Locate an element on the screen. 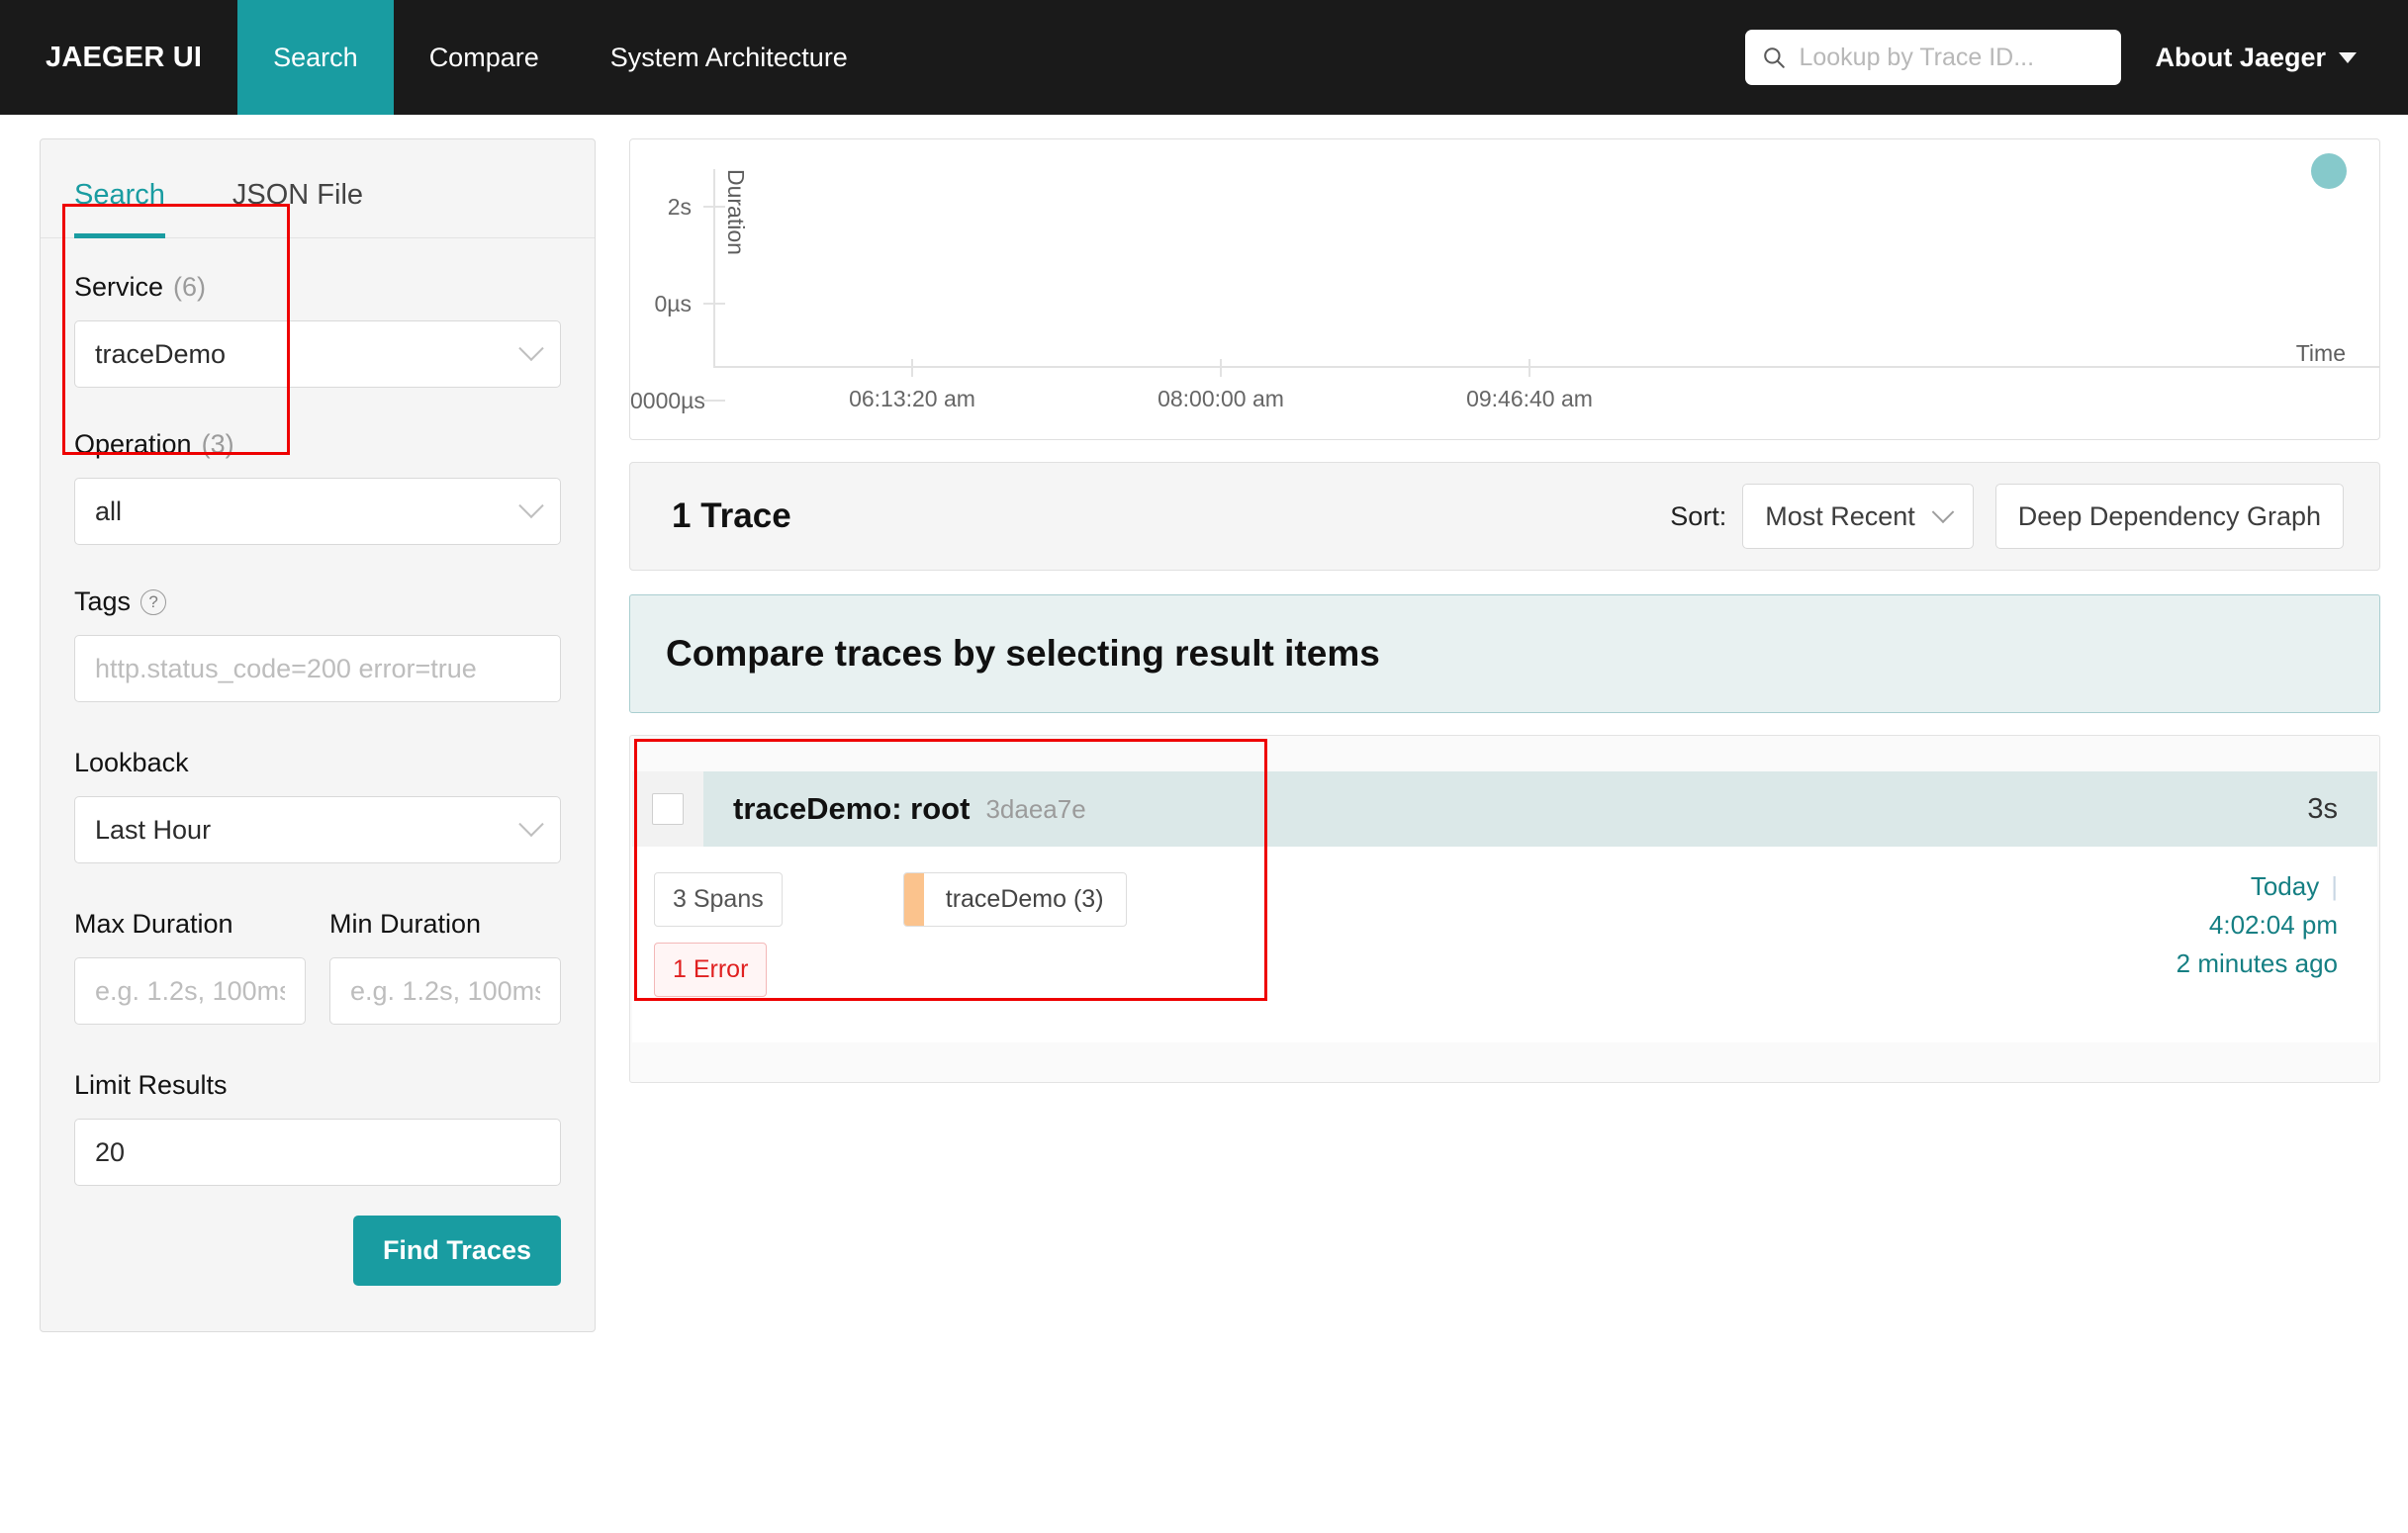 The image size is (2408, 1533). service-count: (6) is located at coordinates (190, 287).